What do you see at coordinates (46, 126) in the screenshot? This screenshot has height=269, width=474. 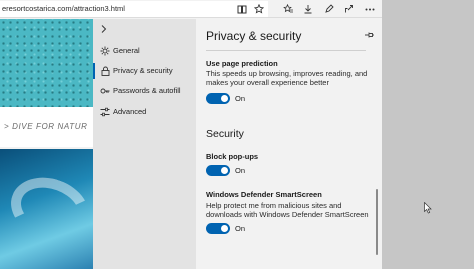 I see `banner-text: > DIVE FOR NATUR` at bounding box center [46, 126].